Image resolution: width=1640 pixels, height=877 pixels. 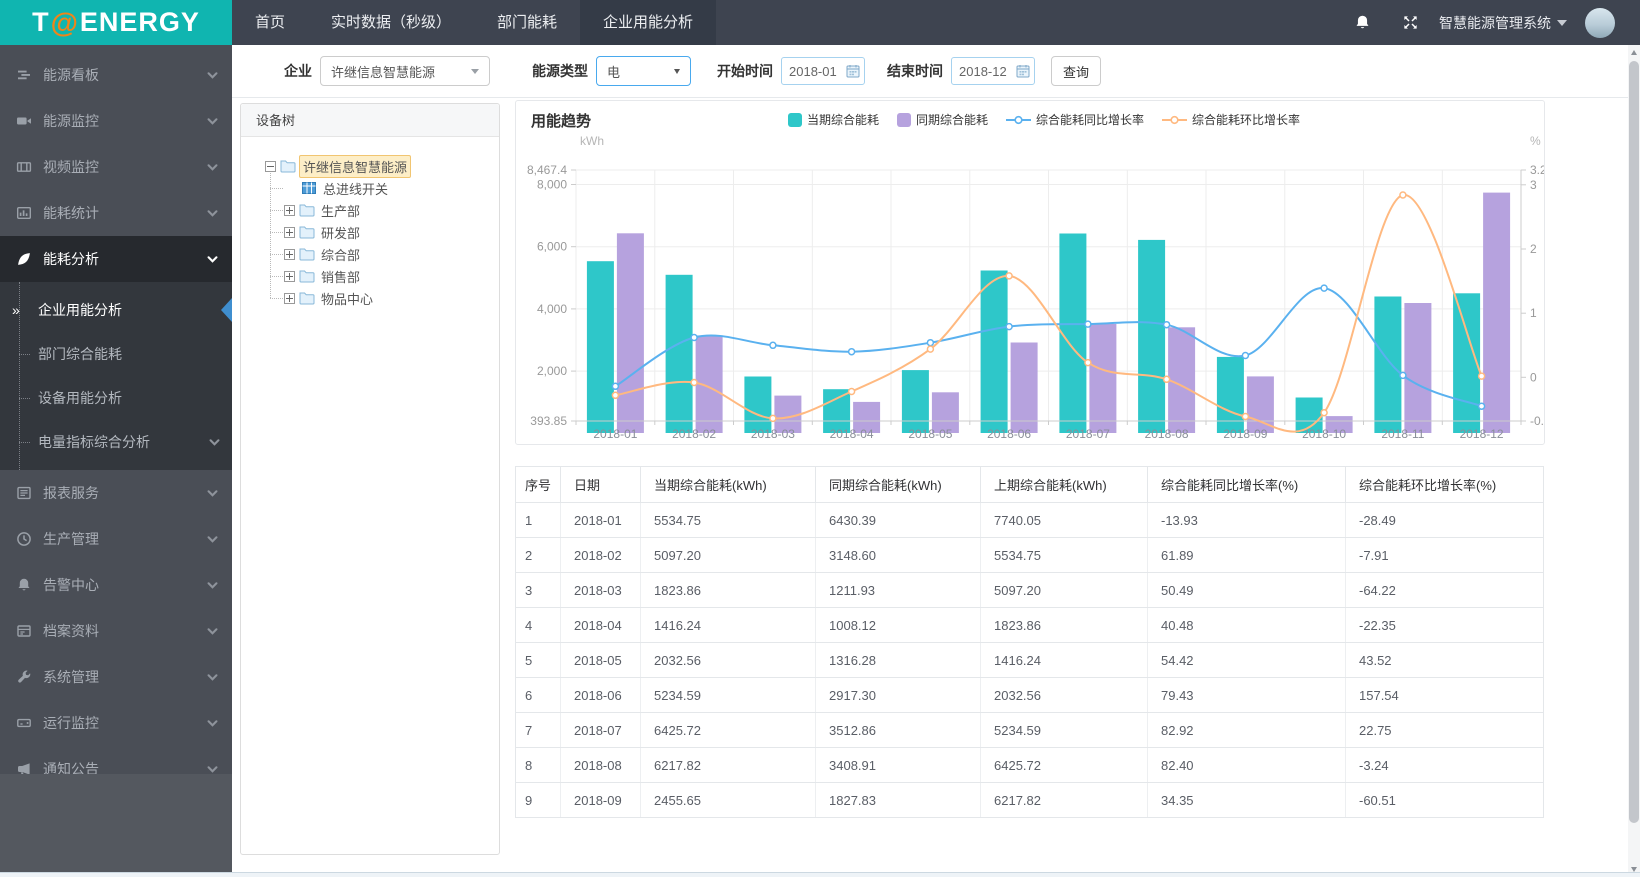 What do you see at coordinates (600, 484) in the screenshot?
I see `table-header-cell: 日期` at bounding box center [600, 484].